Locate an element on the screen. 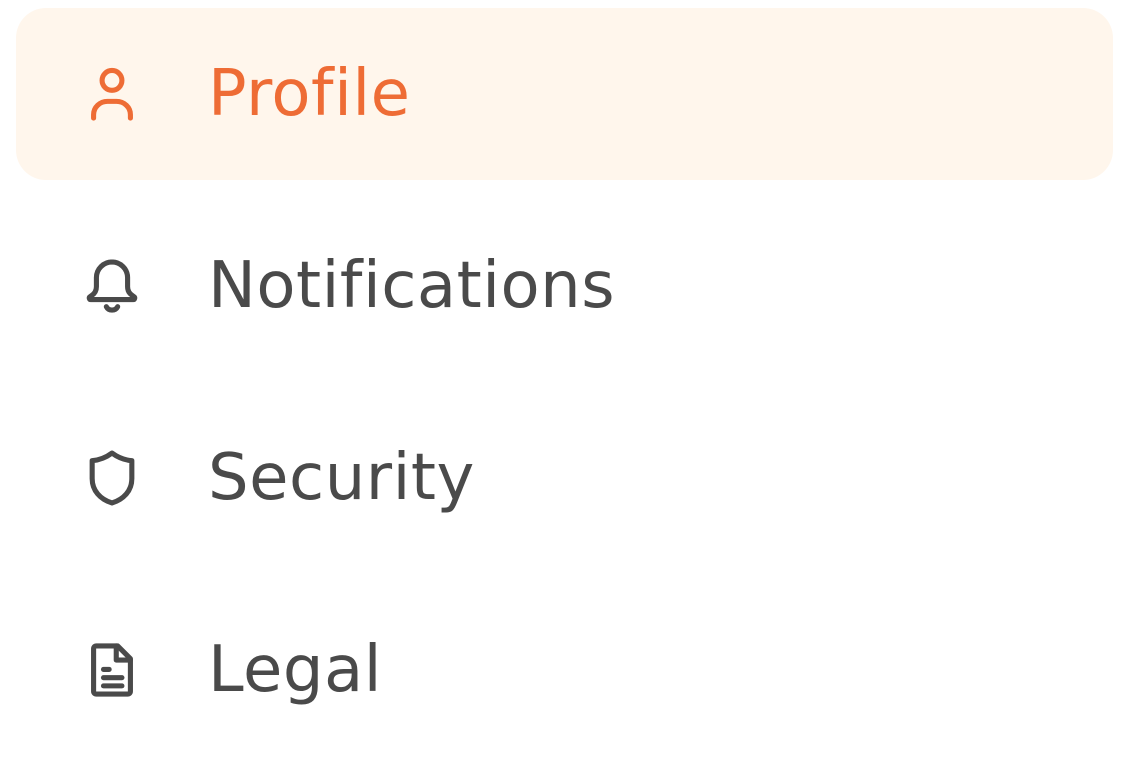 The width and height of the screenshot is (1139, 776). bell-icon is located at coordinates (112, 286).